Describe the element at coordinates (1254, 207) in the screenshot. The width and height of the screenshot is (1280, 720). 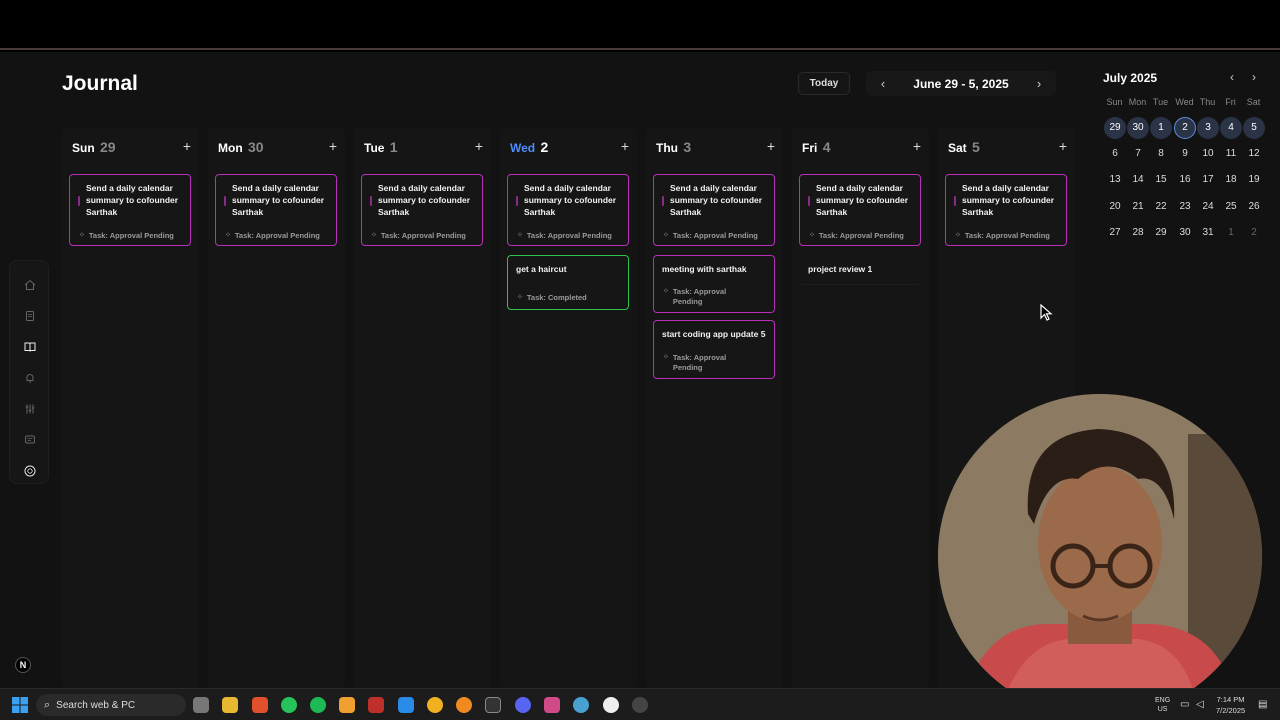
I see `calendar-day: 26` at that location.